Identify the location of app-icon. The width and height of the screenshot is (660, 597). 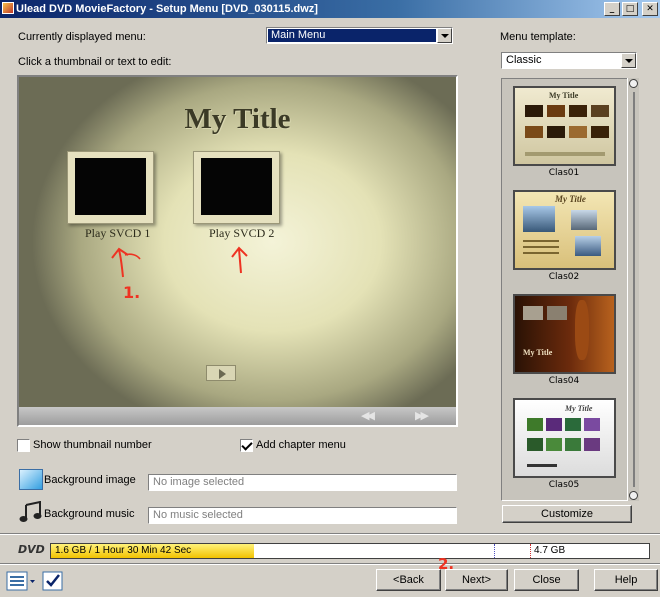
(8, 8).